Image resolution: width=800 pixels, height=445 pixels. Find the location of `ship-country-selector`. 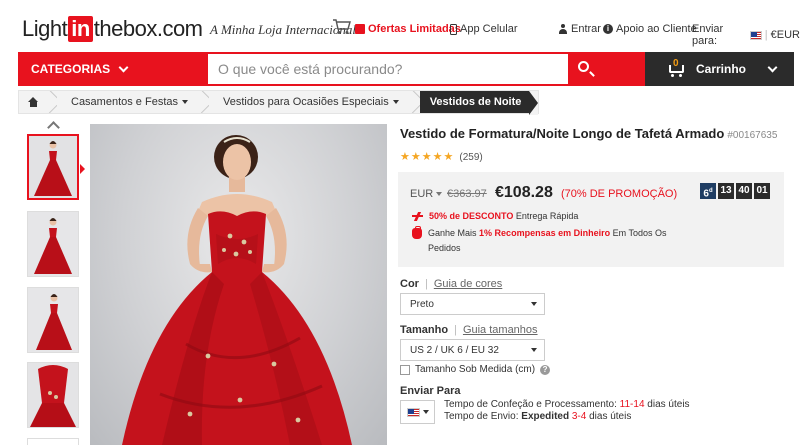

ship-country-selector is located at coordinates (417, 412).